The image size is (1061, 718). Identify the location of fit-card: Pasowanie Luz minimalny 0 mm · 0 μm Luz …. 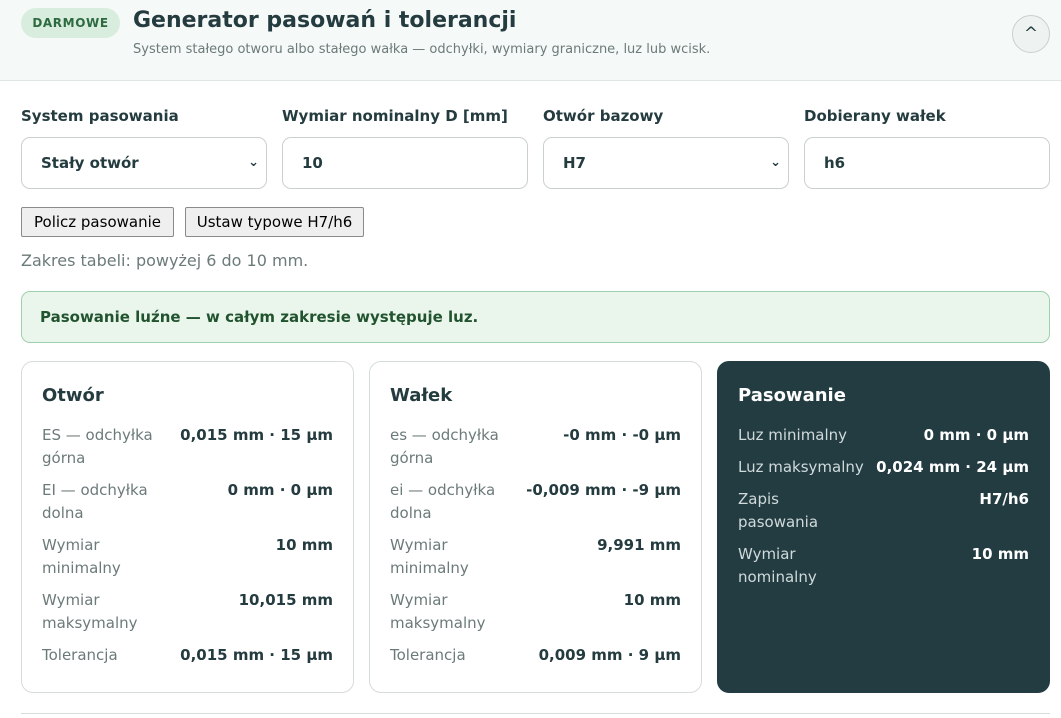
(883, 527).